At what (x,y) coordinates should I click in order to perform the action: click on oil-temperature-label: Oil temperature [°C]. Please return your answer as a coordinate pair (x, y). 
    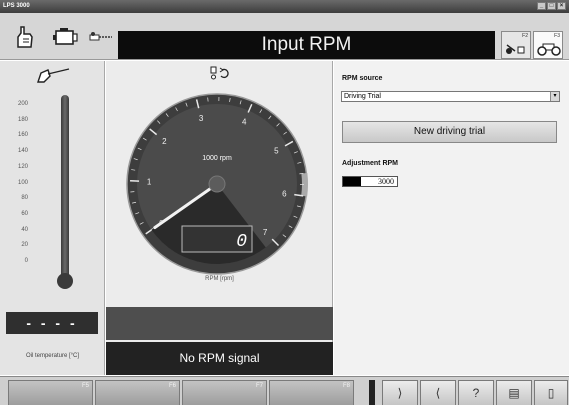
    Looking at the image, I should click on (52, 356).